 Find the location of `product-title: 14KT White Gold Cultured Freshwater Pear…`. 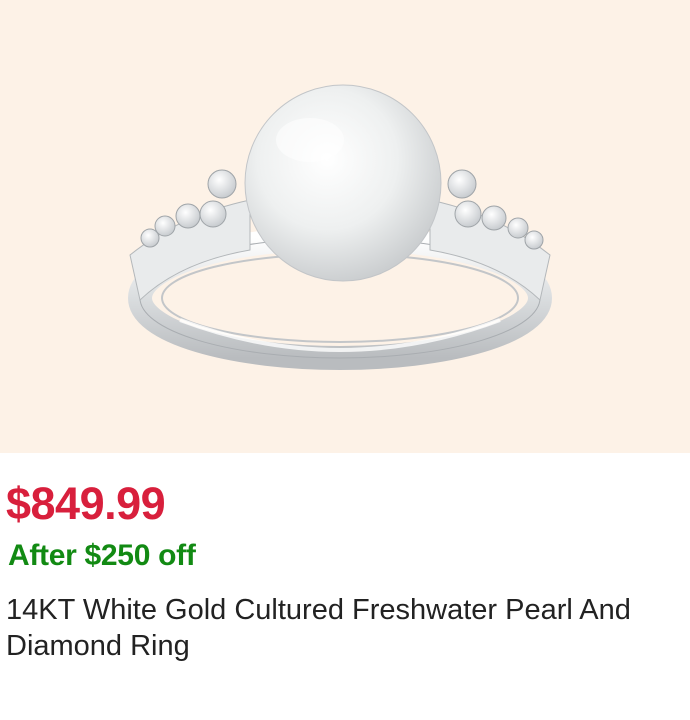

product-title: 14KT White Gold Cultured Freshwater Pear… is located at coordinates (341, 628).